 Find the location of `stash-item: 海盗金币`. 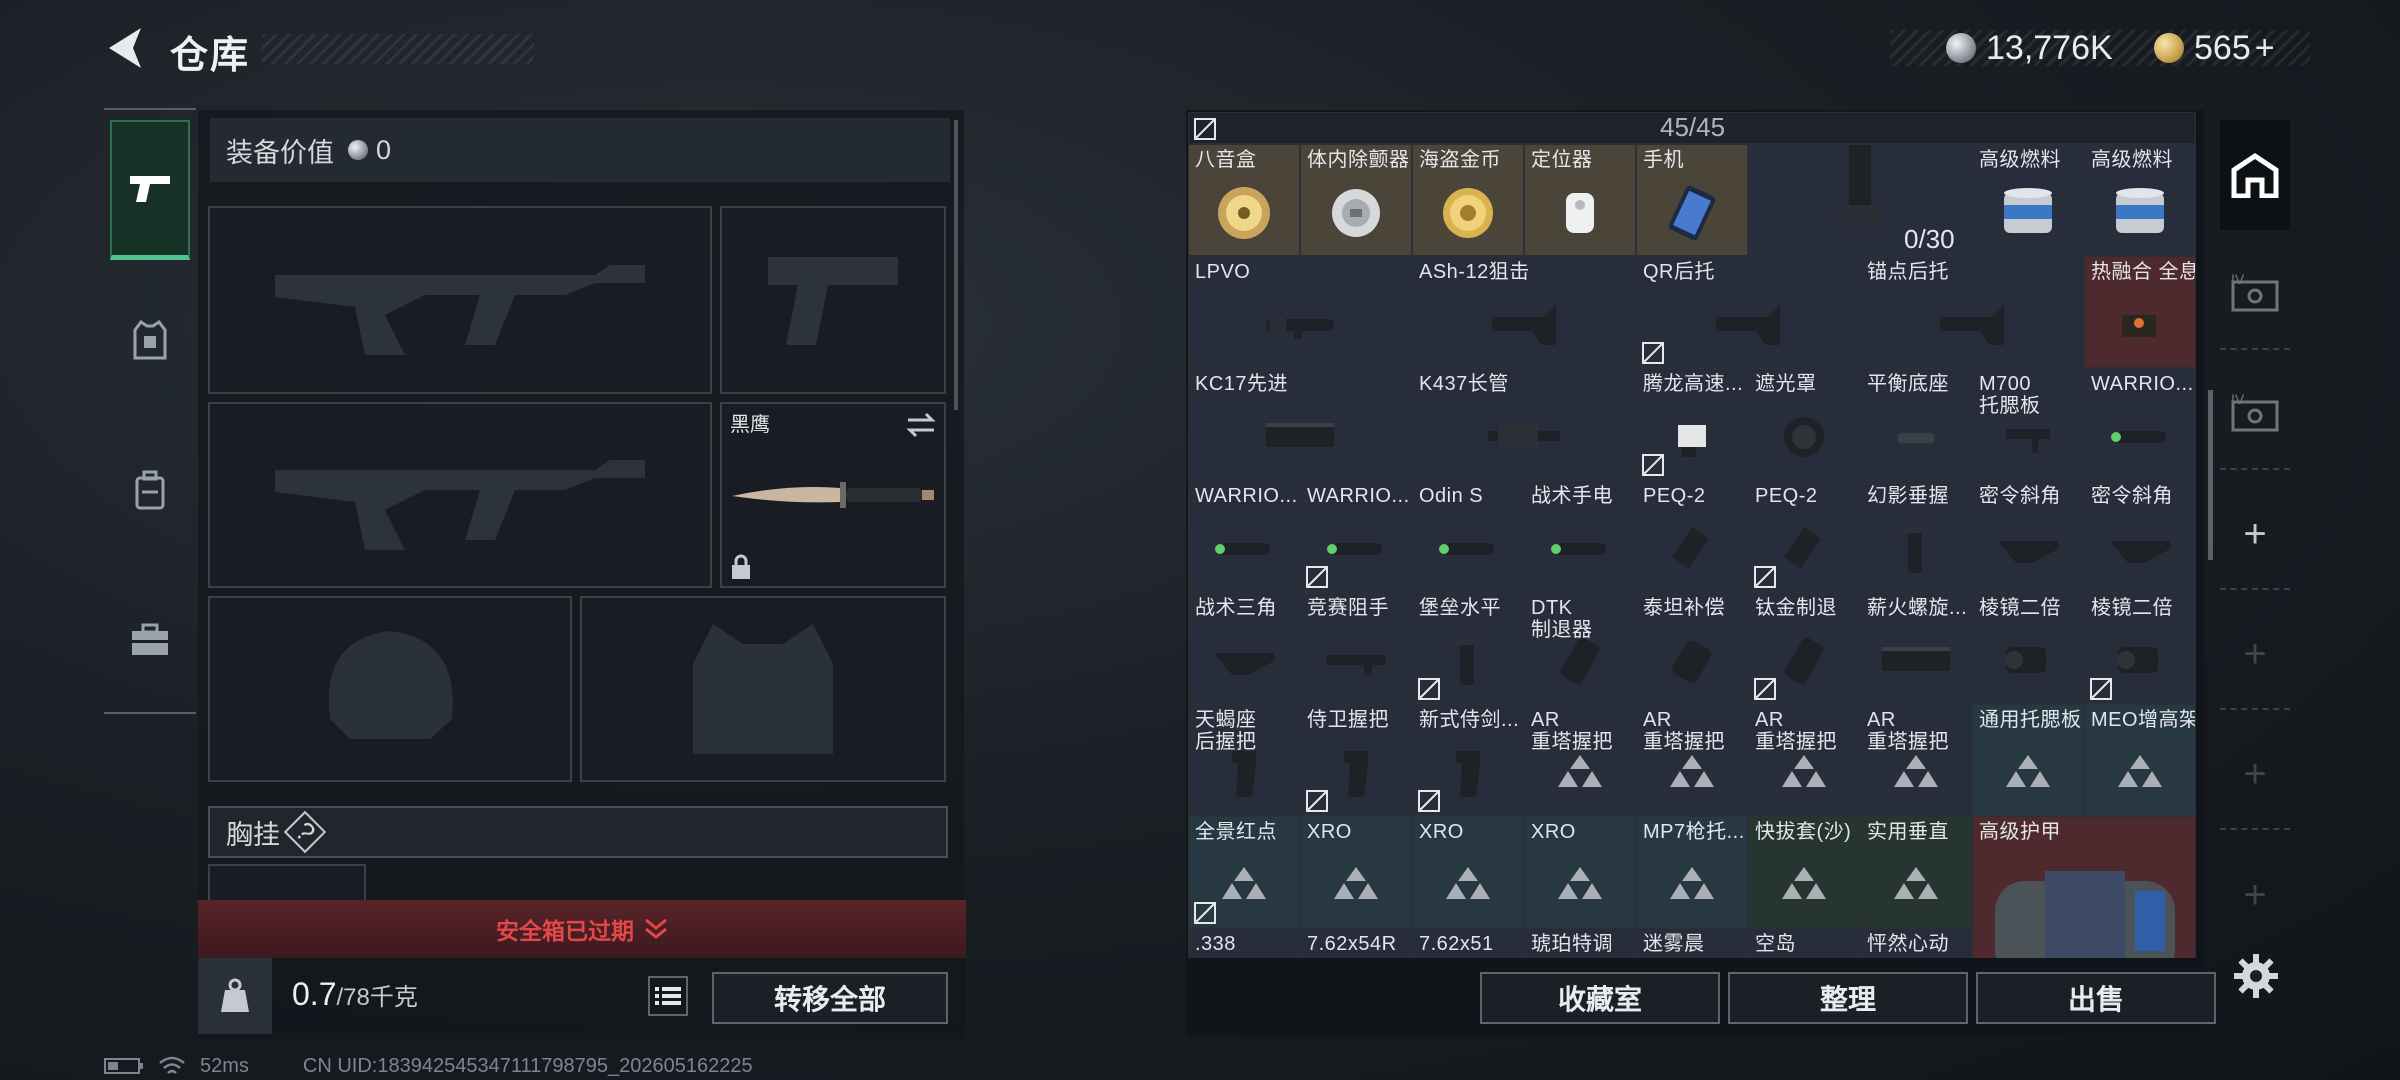

stash-item: 海盗金币 is located at coordinates (1468, 200).